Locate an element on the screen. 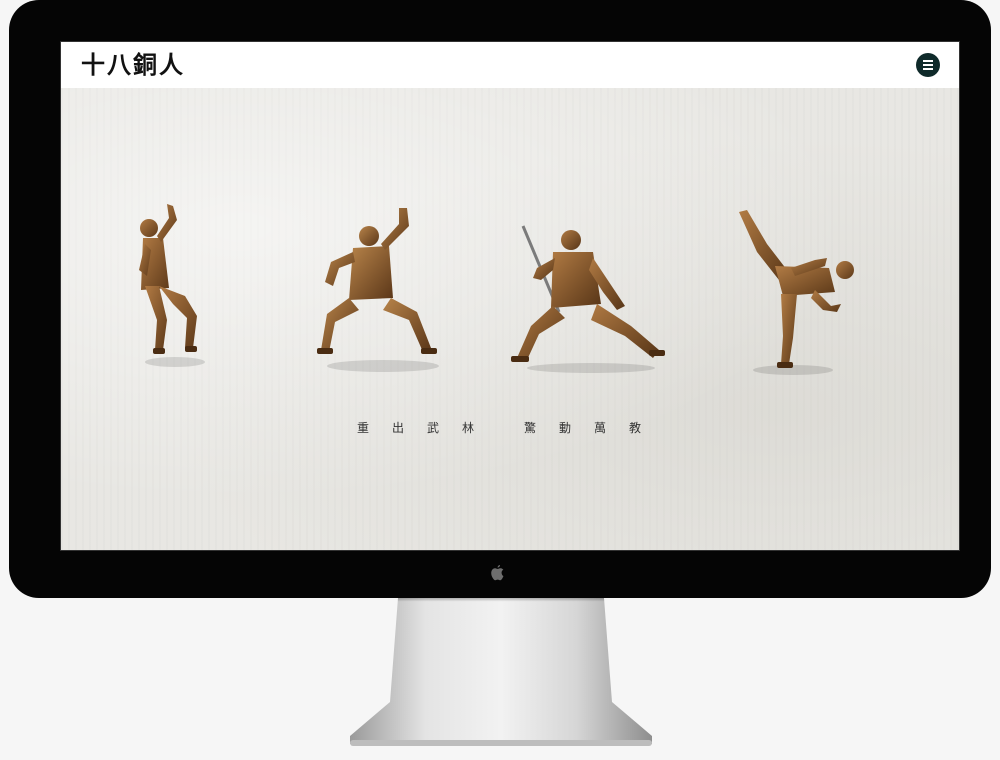 The width and height of the screenshot is (1000, 760). menu-button is located at coordinates (928, 65).